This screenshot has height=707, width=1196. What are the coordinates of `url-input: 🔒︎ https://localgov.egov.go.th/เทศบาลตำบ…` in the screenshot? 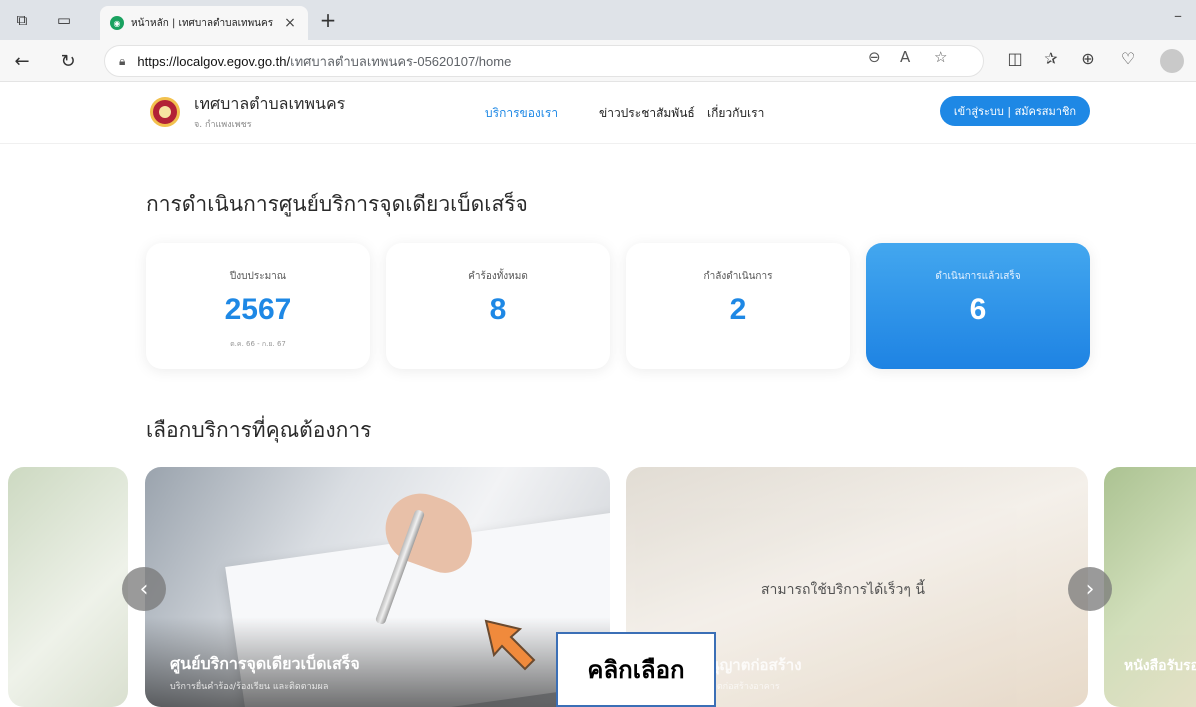 It's located at (544, 61).